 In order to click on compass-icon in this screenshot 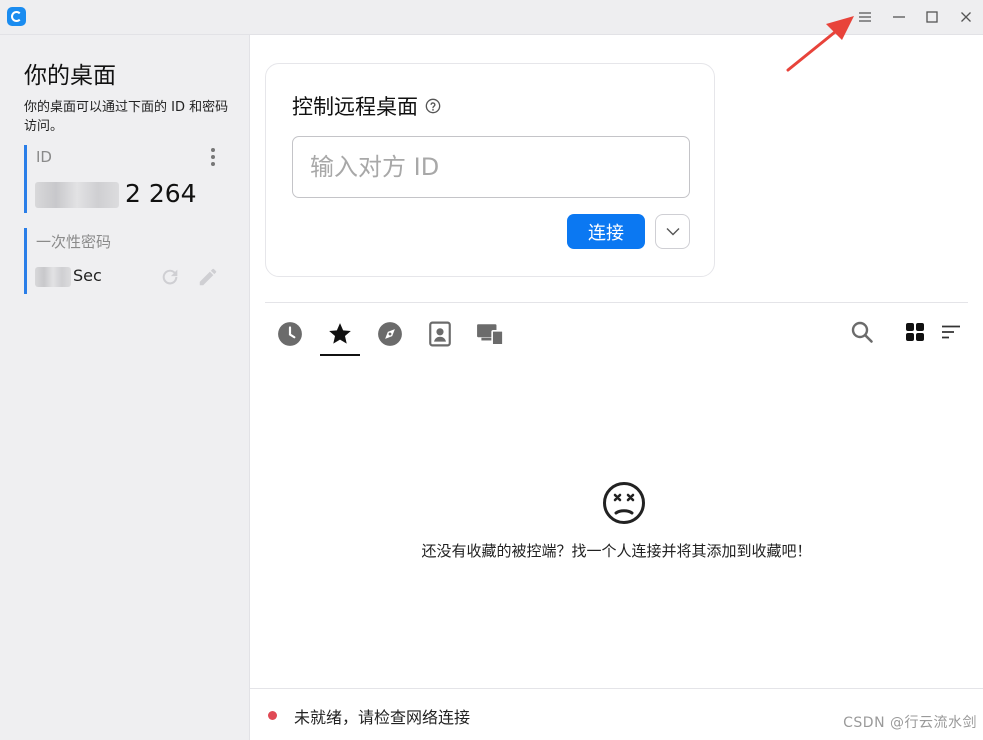, I will do `click(390, 334)`.